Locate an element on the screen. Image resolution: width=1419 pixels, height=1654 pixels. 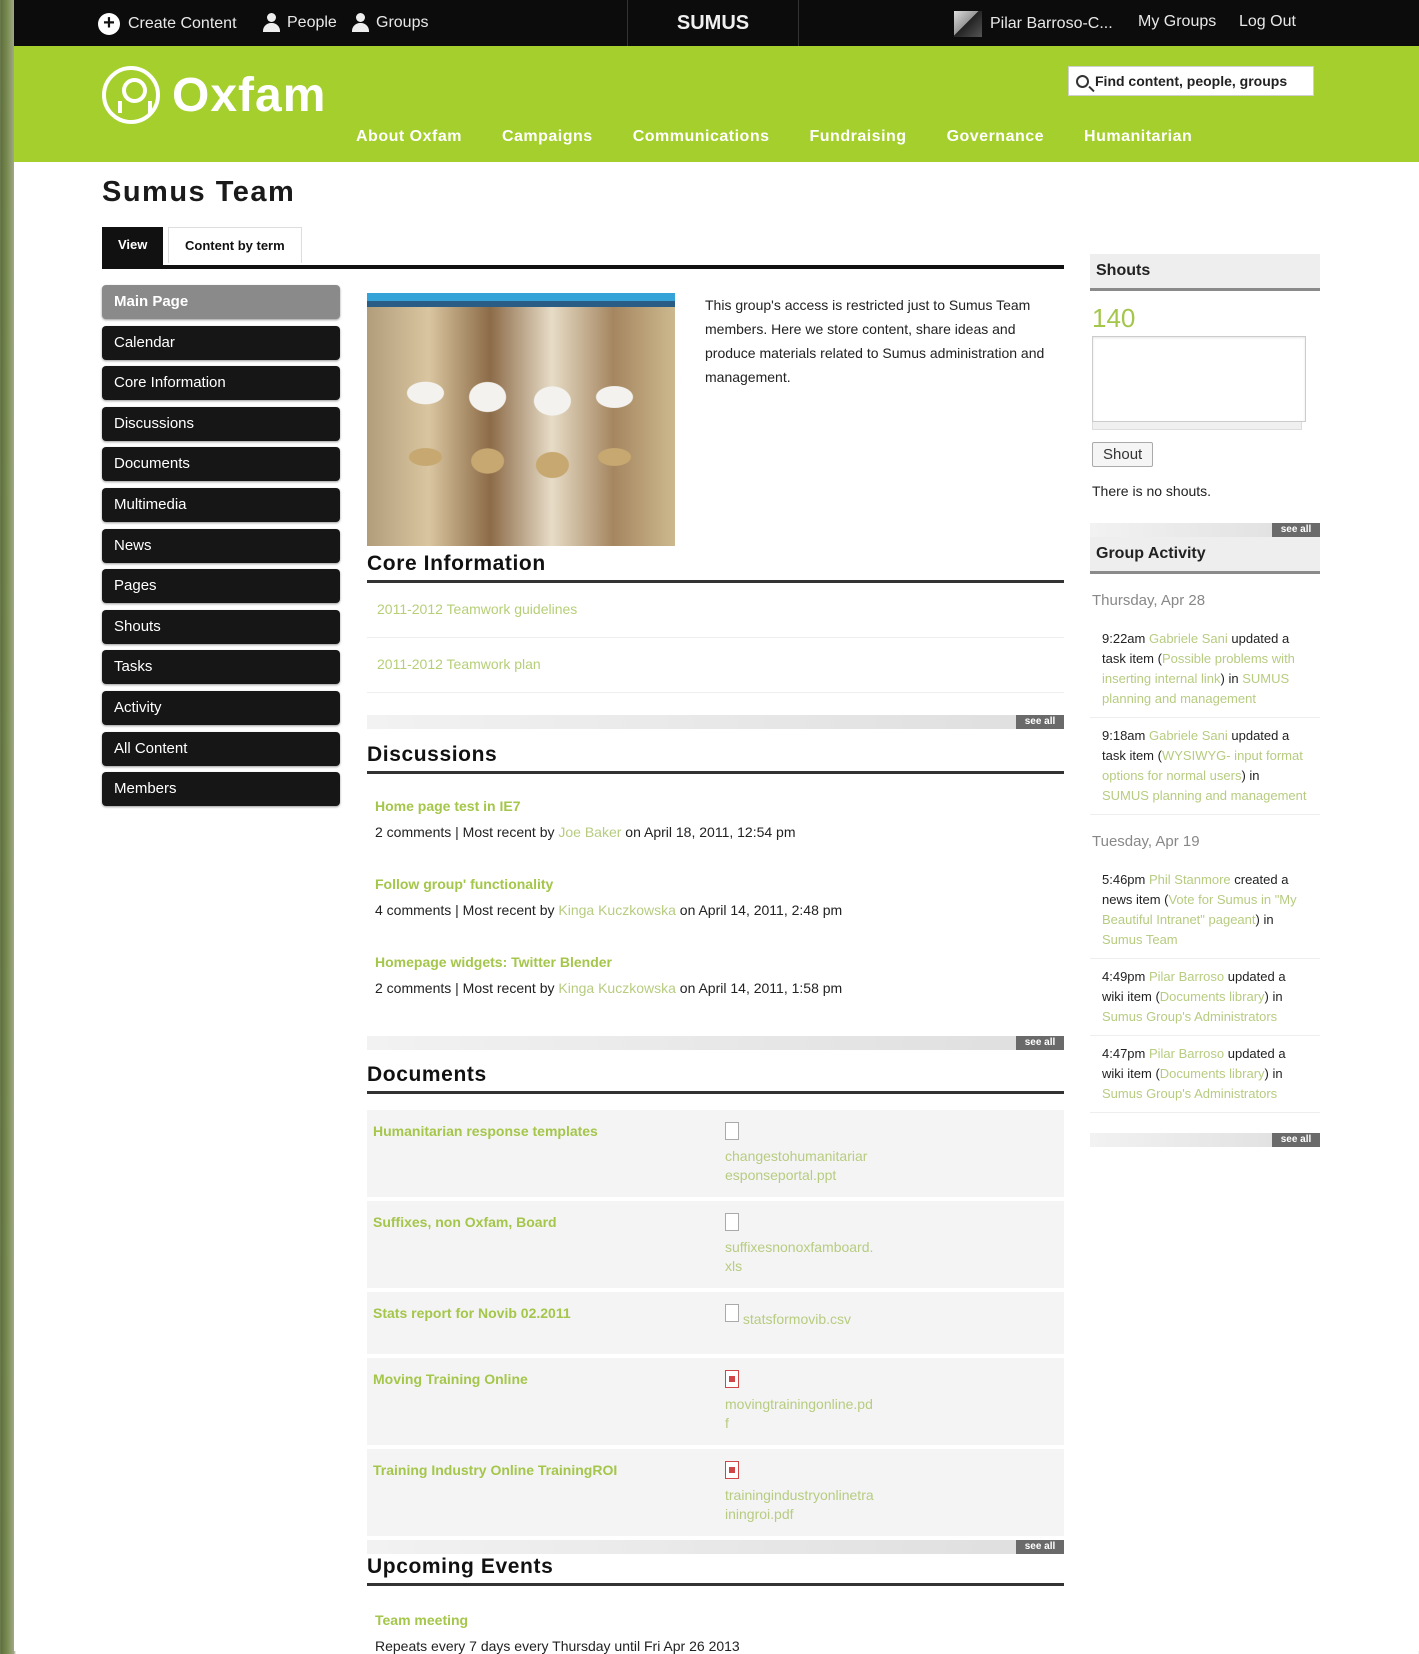
sidebar-item-members: Members is located at coordinates (221, 789).